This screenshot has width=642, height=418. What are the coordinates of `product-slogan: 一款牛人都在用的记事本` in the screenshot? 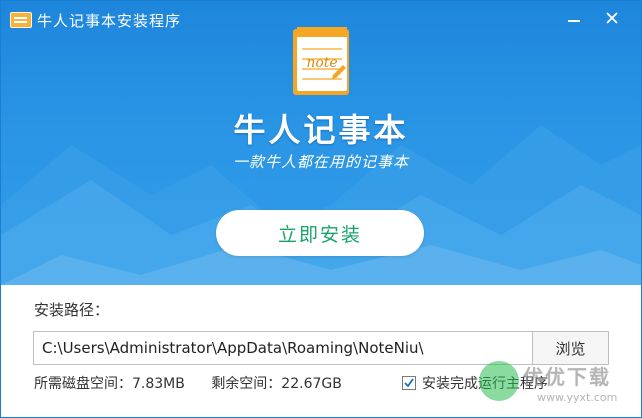 It's located at (320, 162).